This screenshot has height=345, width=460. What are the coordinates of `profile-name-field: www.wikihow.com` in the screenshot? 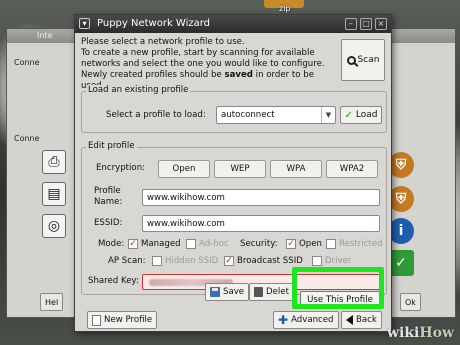 It's located at (261, 197).